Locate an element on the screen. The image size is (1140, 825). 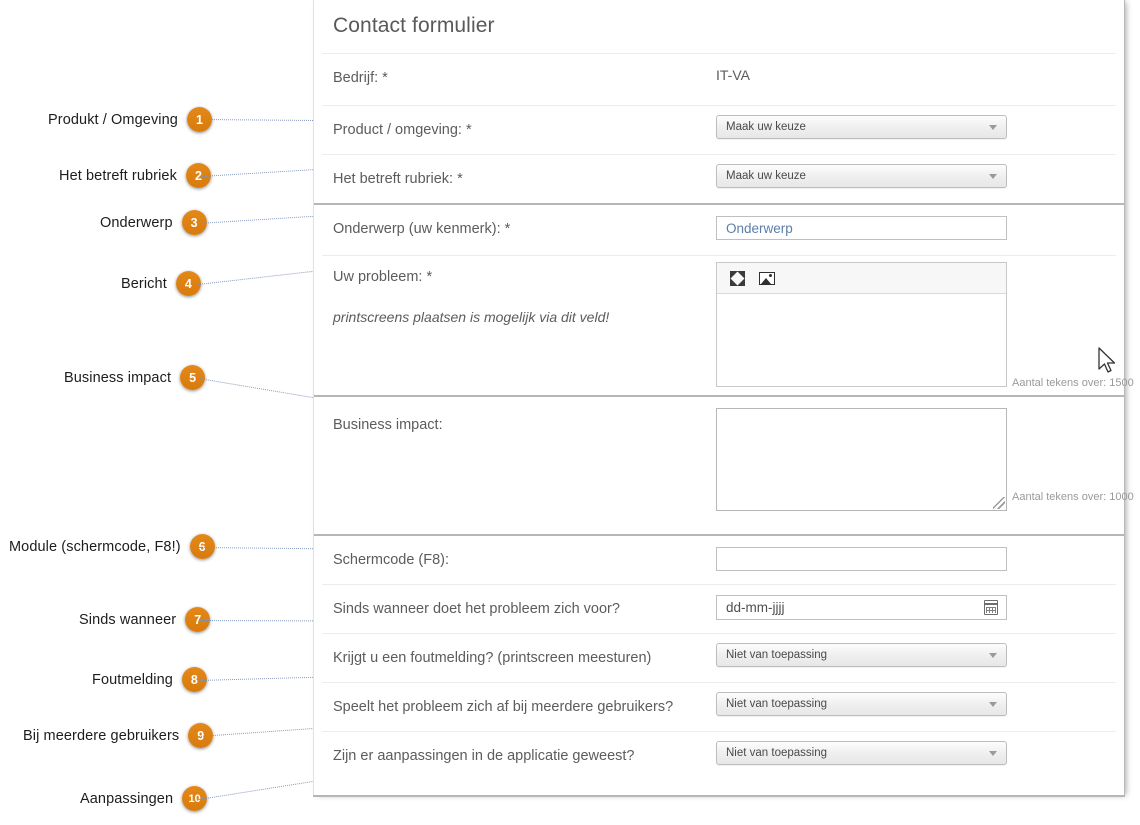
form-row-schermcode: Schermcode (F8): is located at coordinates (719, 560).